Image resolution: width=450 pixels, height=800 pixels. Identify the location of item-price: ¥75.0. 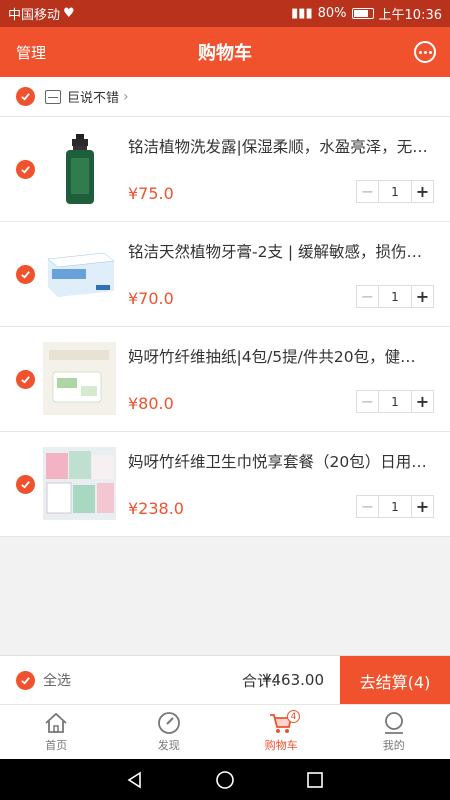
(151, 193).